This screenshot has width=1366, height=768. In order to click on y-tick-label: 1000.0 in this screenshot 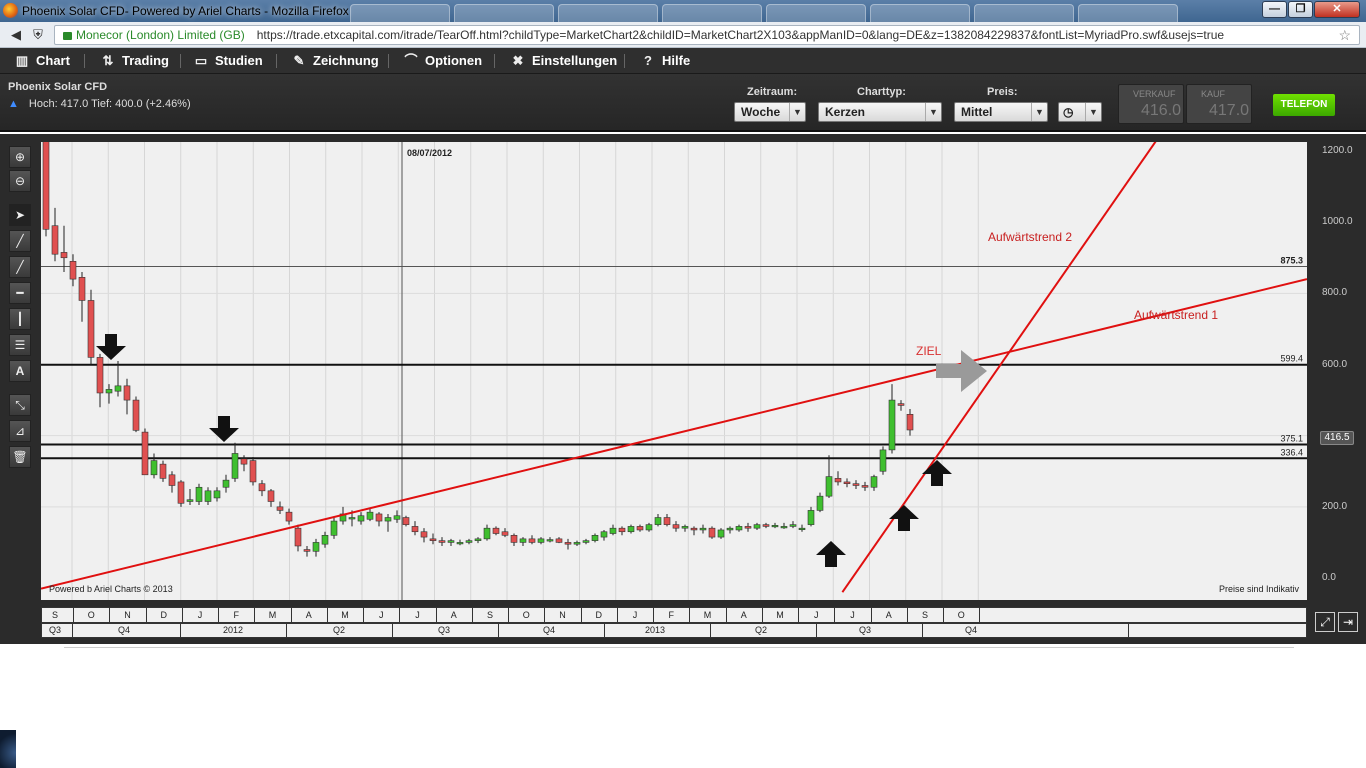, I will do `click(1337, 222)`.